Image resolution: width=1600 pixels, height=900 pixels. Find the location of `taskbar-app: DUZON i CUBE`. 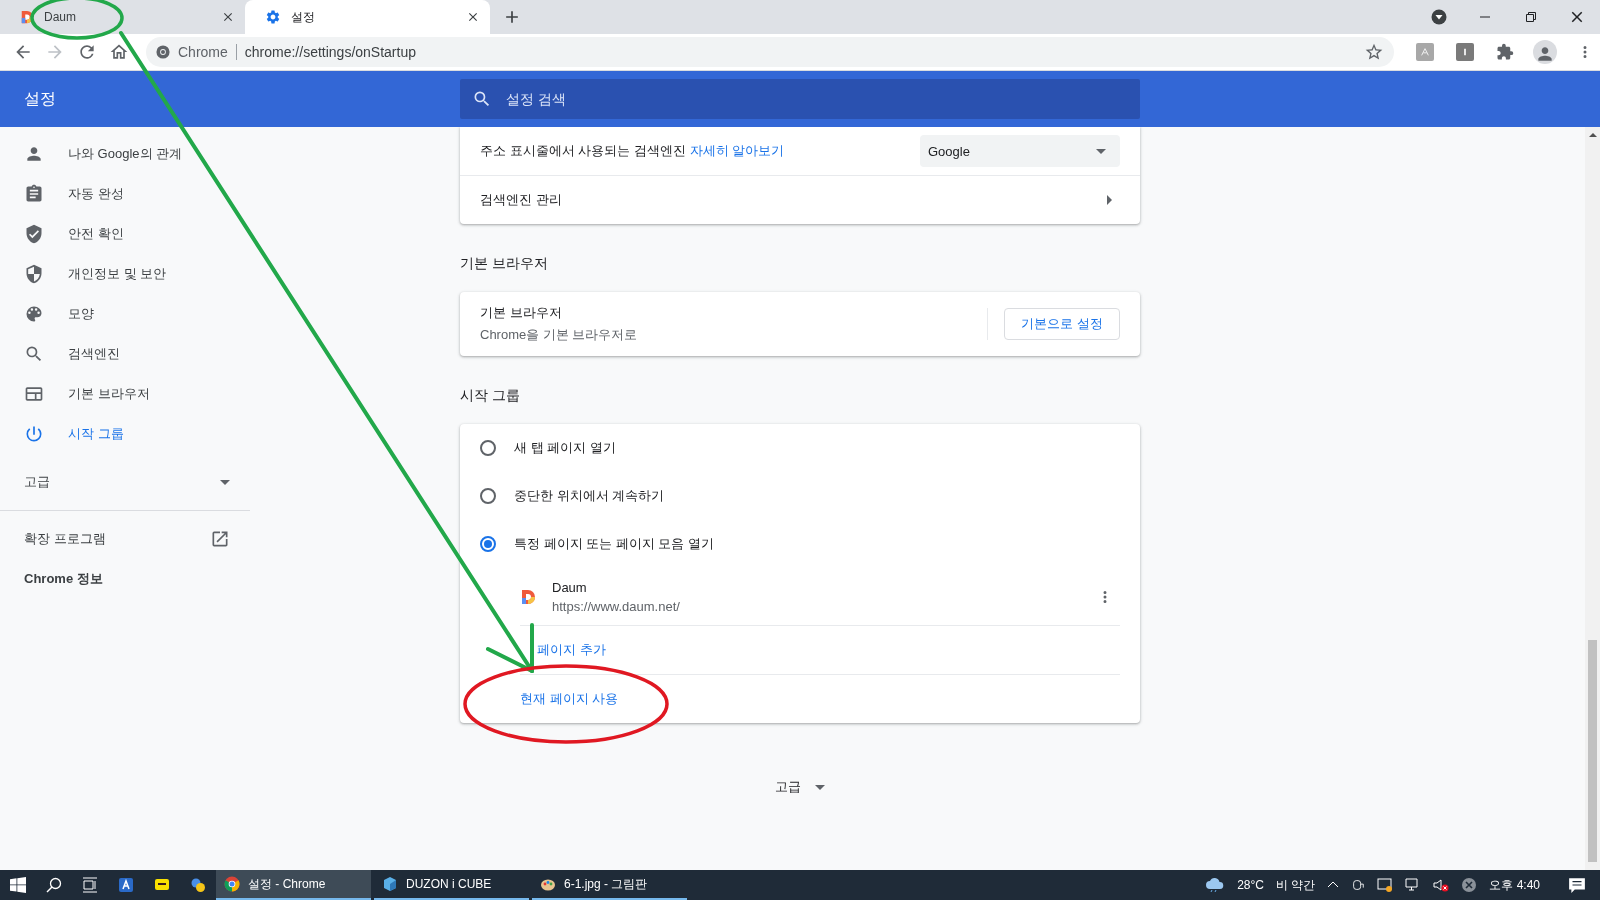

taskbar-app: DUZON i CUBE is located at coordinates (451, 885).